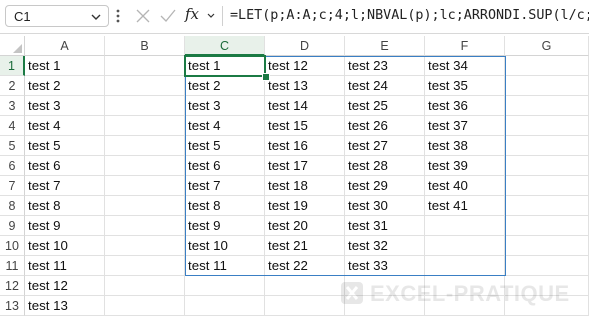 The height and width of the screenshot is (319, 589). Describe the element at coordinates (385, 206) in the screenshot. I see `cell-e8: test 30` at that location.